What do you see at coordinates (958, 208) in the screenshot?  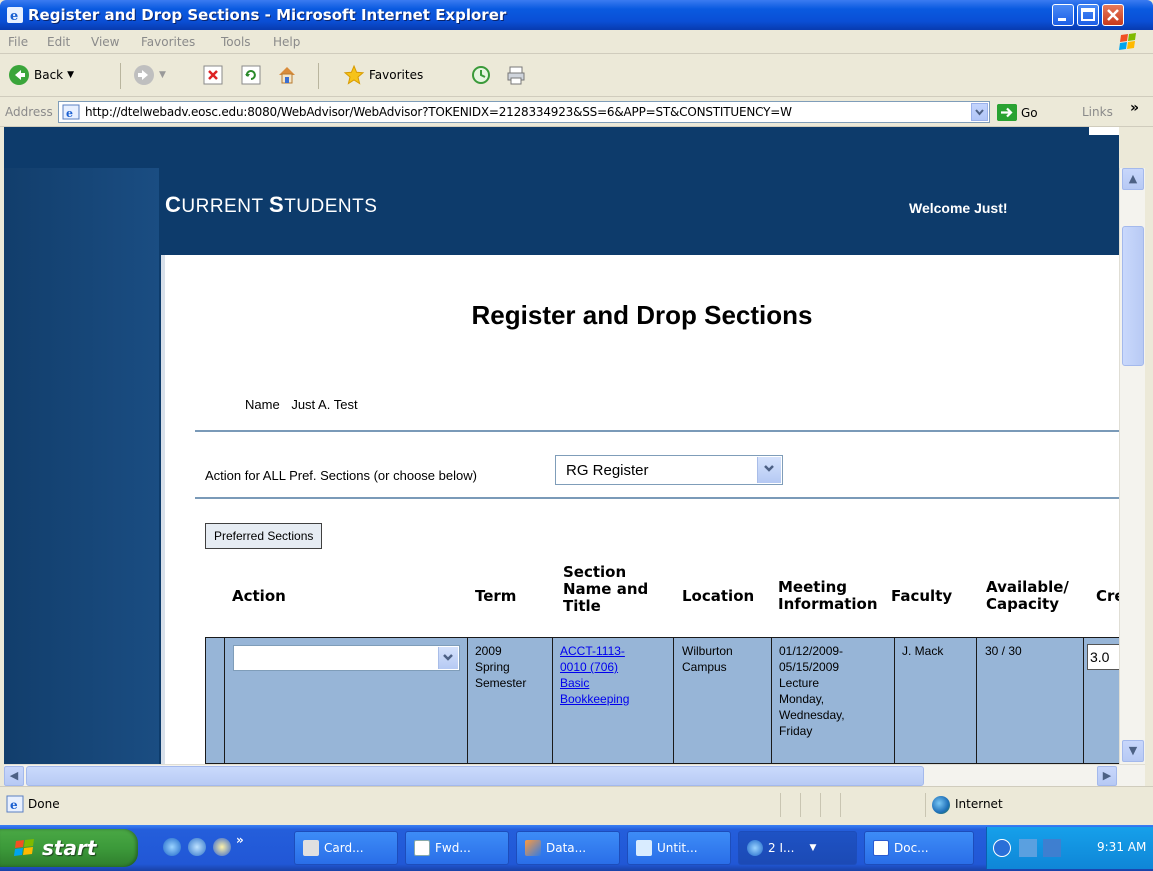 I see `welcome-text: Welcome Just!` at bounding box center [958, 208].